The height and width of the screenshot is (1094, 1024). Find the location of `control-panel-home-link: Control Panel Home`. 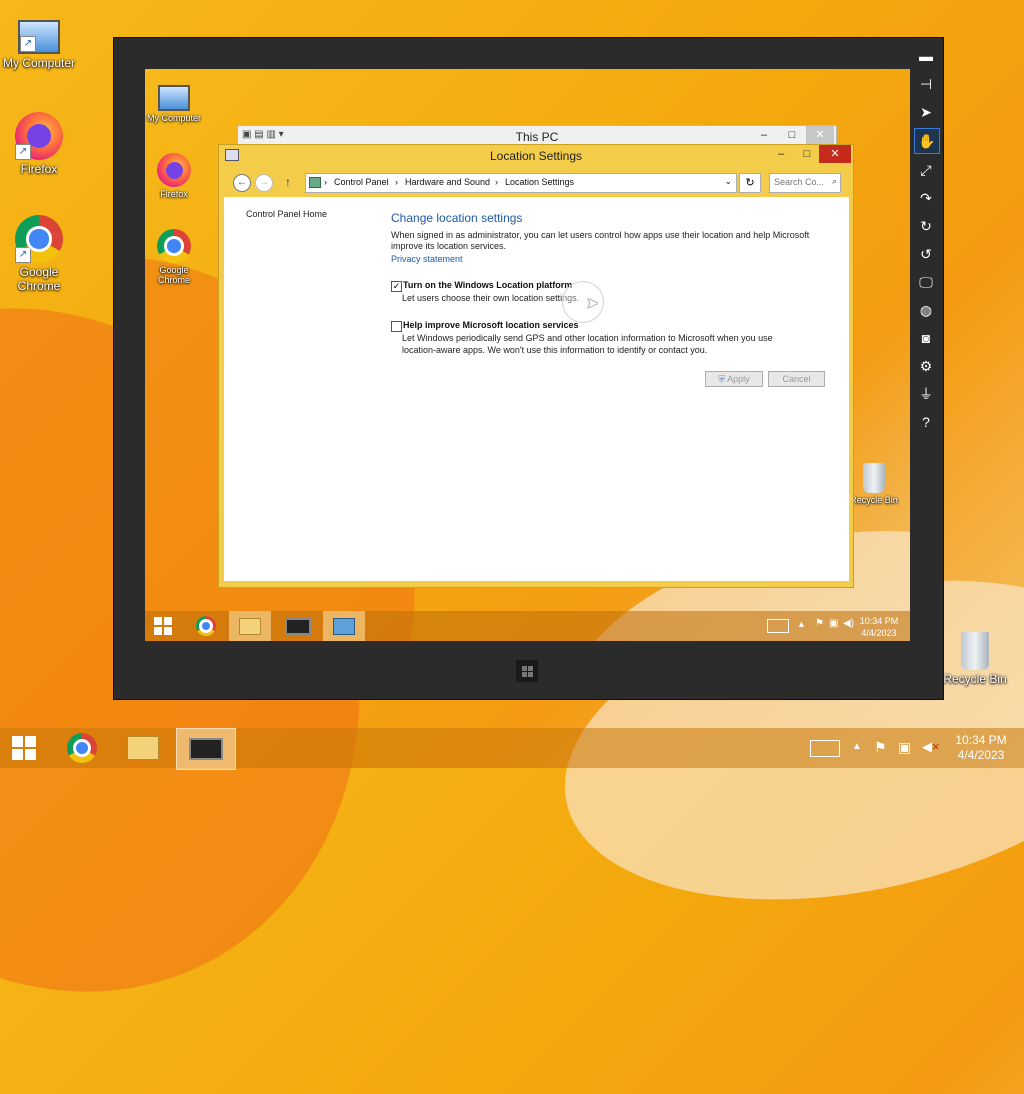

control-panel-home-link: Control Panel Home is located at coordinates (286, 214).